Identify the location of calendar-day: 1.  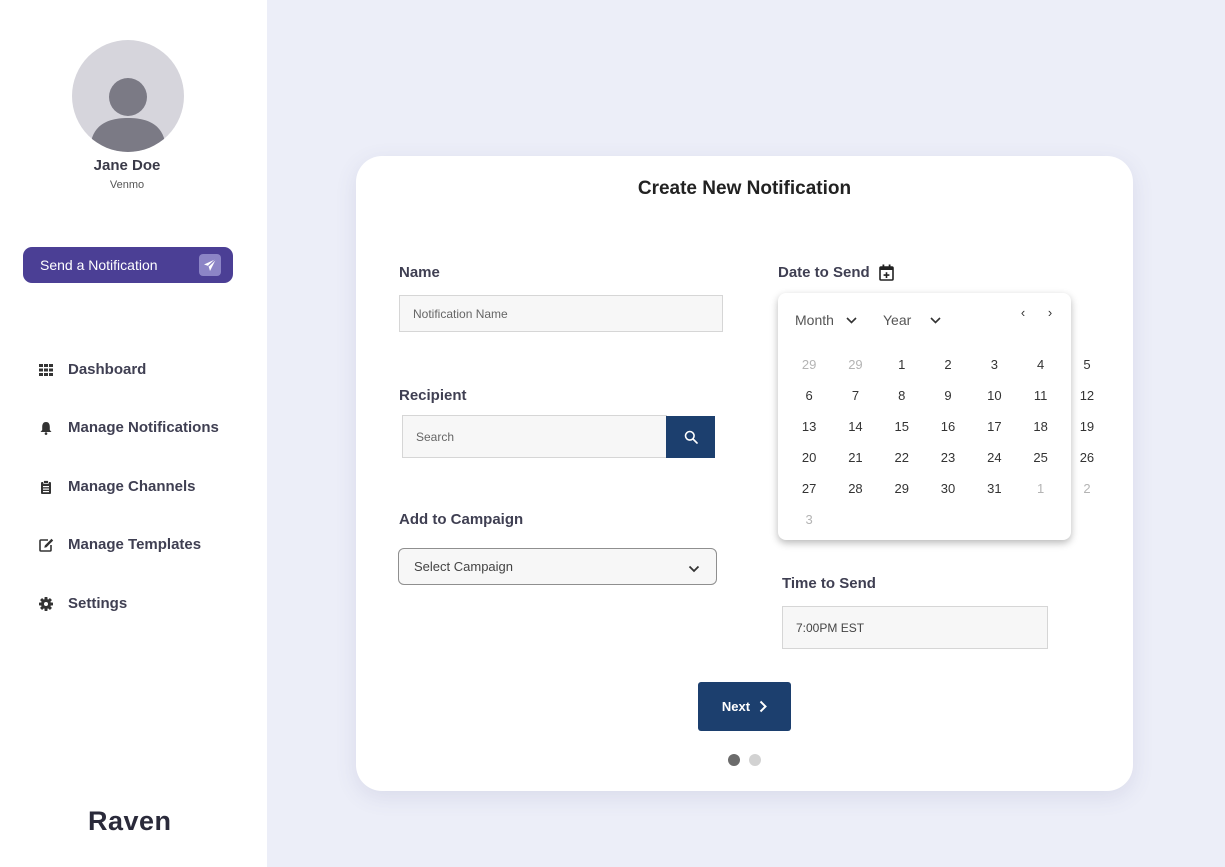
(902, 364).